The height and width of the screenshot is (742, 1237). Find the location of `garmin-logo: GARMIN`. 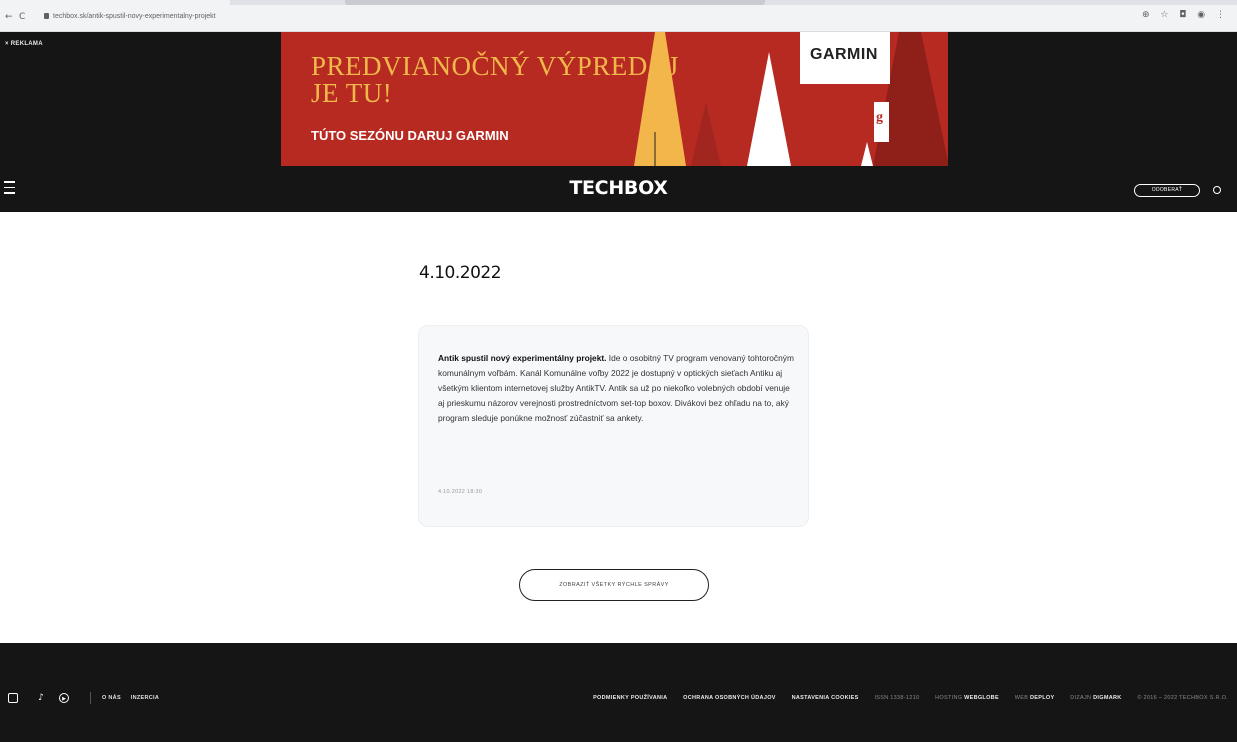

garmin-logo: GARMIN is located at coordinates (845, 58).